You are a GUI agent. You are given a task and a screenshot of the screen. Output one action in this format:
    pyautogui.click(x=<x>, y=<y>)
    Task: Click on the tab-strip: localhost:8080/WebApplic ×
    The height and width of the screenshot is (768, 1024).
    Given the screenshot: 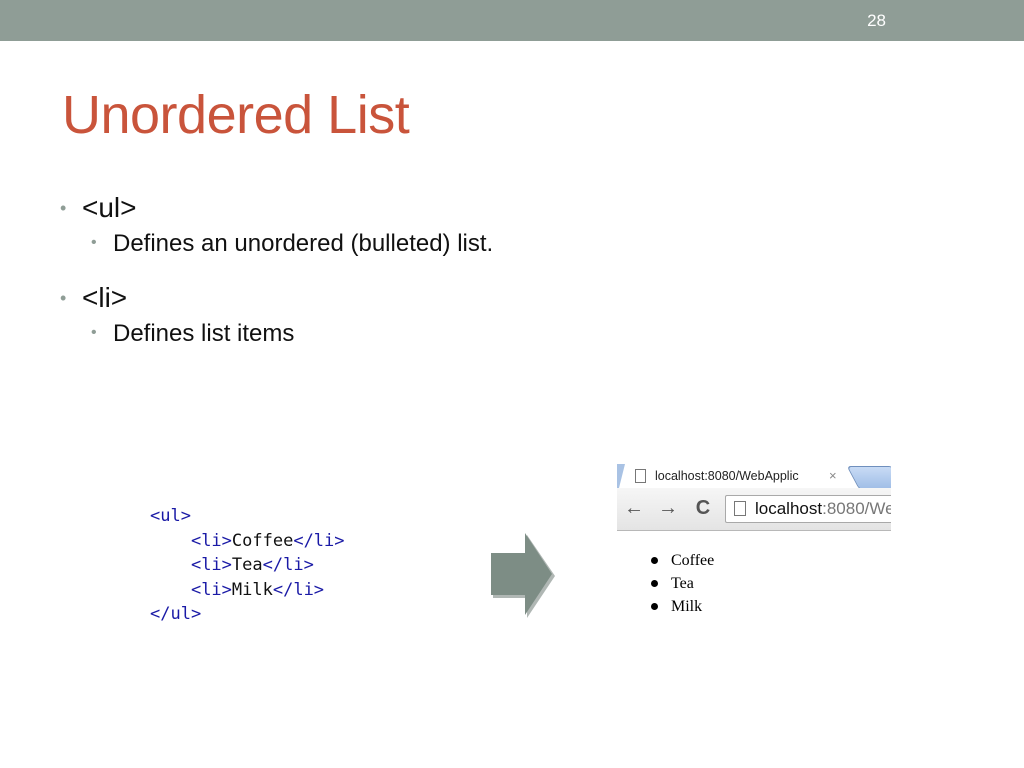 What is the action you would take?
    pyautogui.click(x=754, y=477)
    